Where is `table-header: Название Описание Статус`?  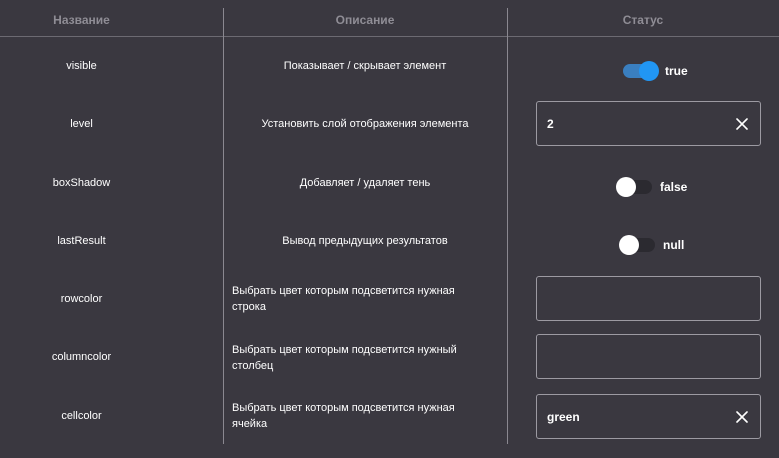 table-header: Название Описание Статус is located at coordinates (389, 18).